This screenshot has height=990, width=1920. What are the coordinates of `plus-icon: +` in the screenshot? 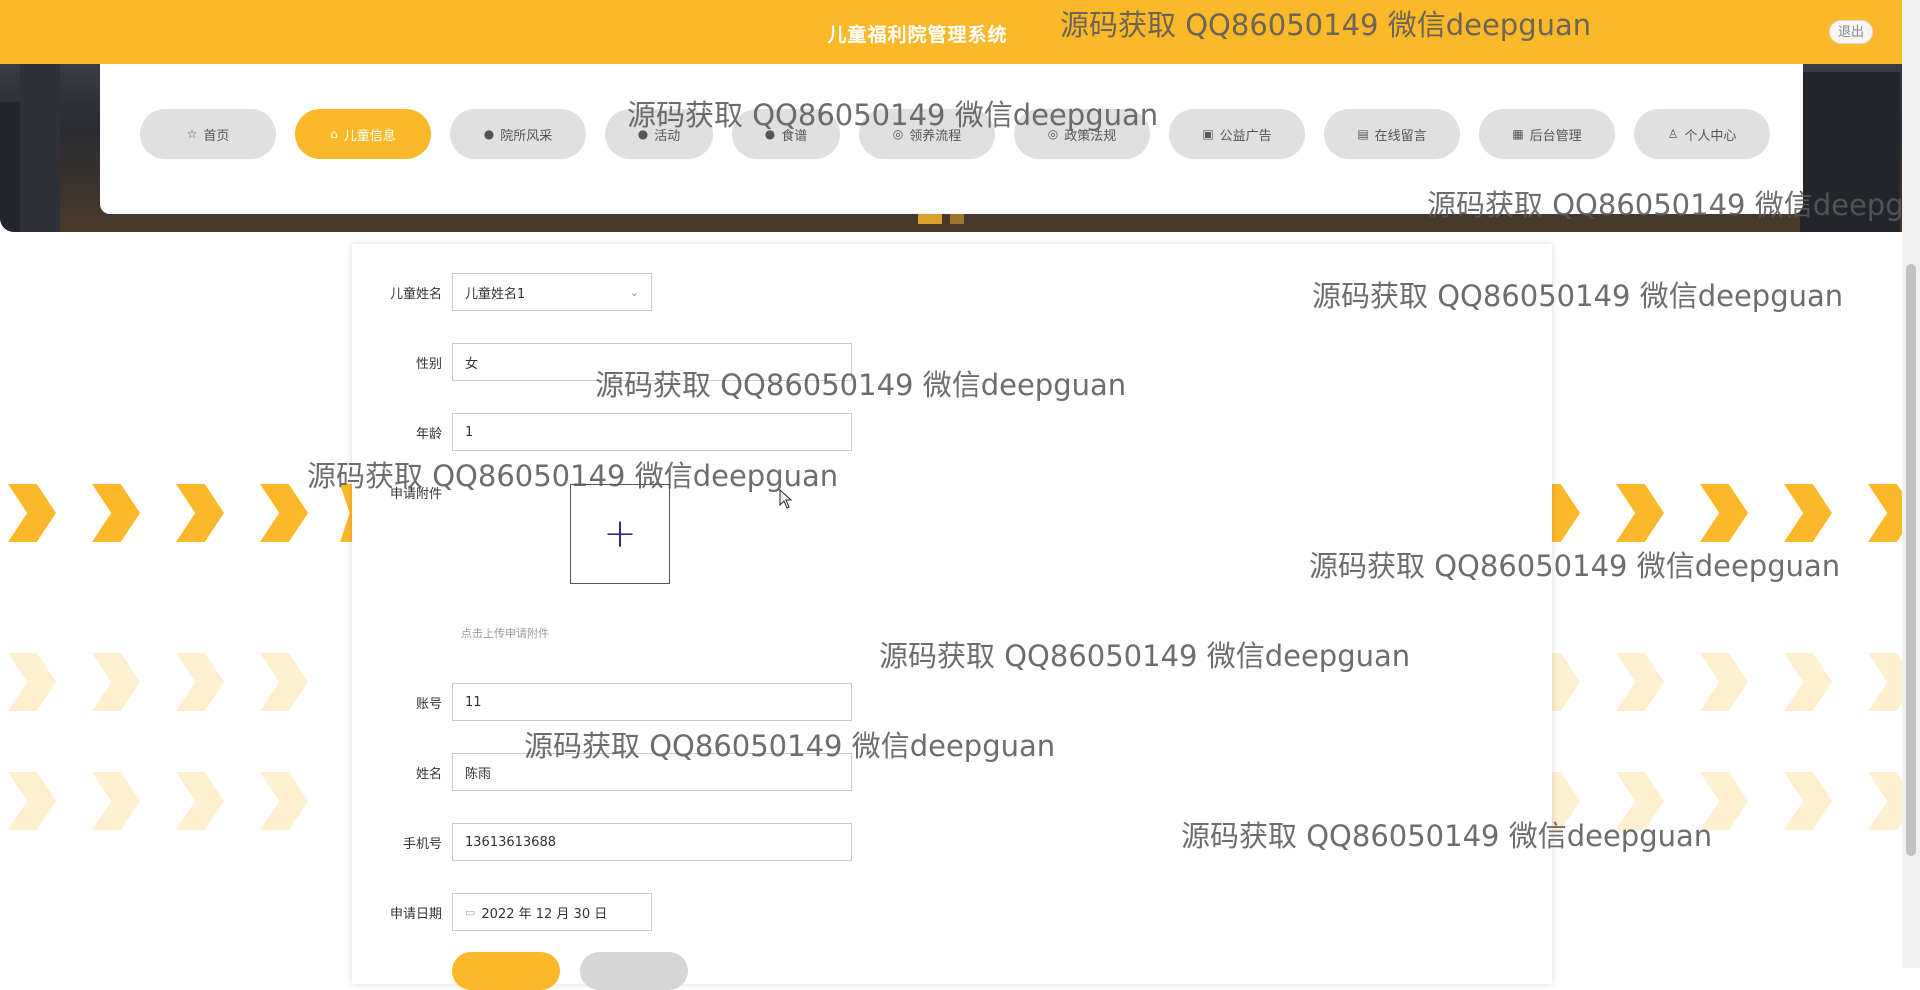 It's located at (620, 534).